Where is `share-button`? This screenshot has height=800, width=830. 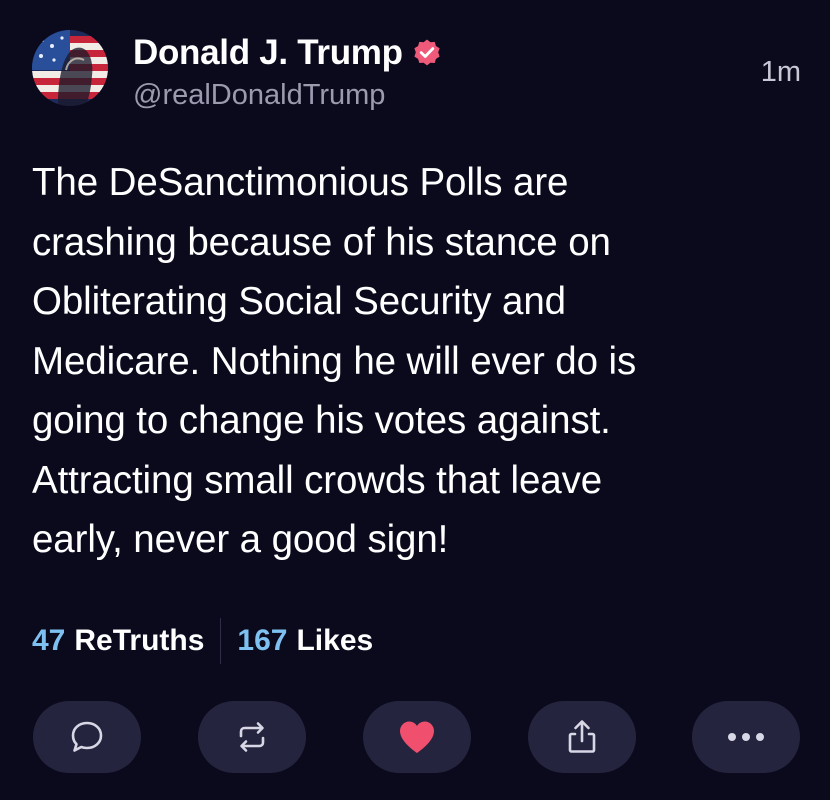 share-button is located at coordinates (582, 737).